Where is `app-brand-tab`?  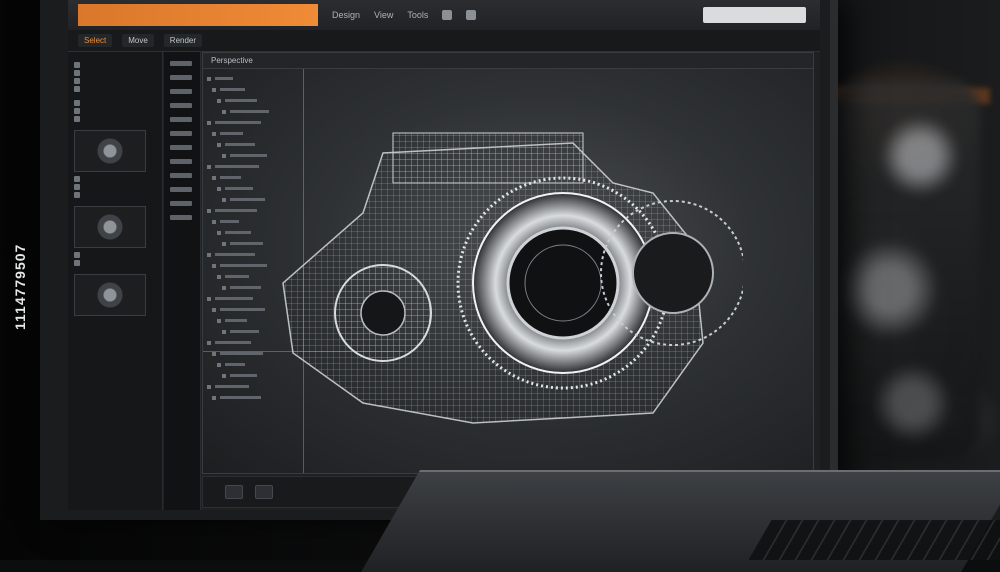 app-brand-tab is located at coordinates (198, 15).